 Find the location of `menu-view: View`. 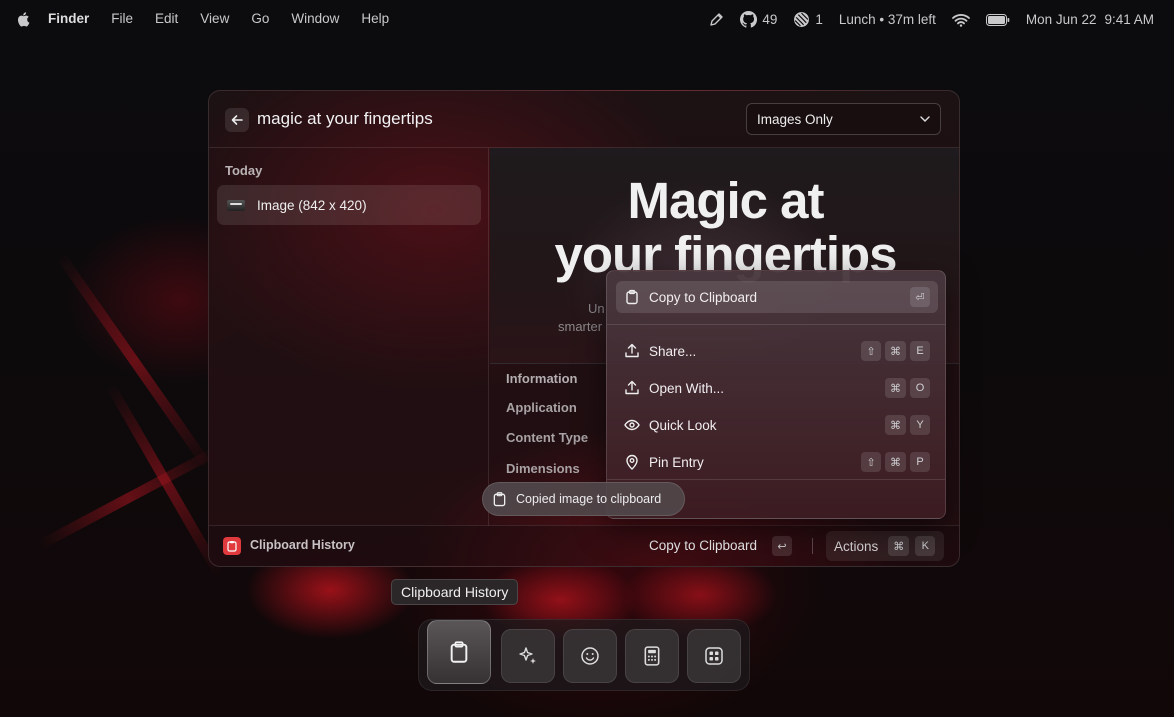

menu-view: View is located at coordinates (214, 18).